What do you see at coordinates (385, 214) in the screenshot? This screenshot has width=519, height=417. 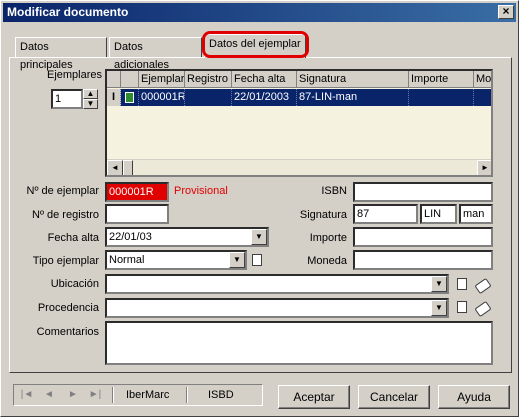 I see `signatura-part1-input: 87` at bounding box center [385, 214].